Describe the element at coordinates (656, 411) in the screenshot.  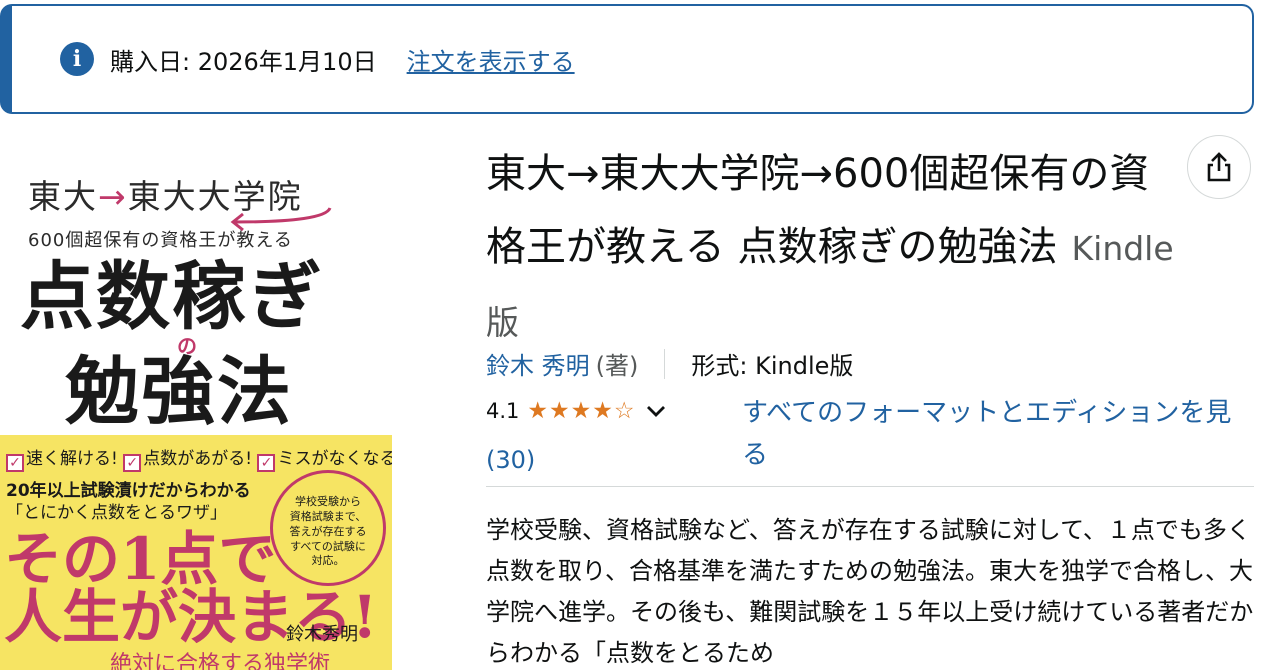
I see `chevron-down-icon` at that location.